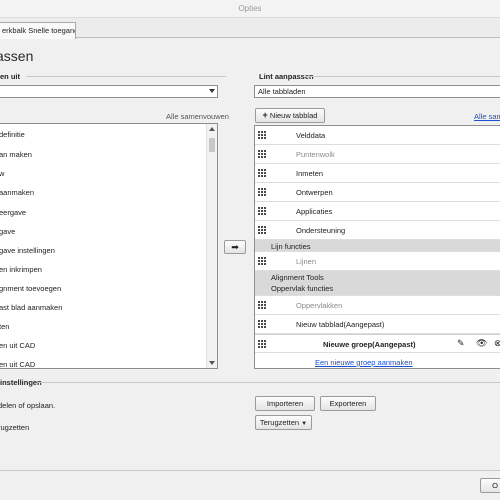  I want to click on tree-row-label: Puntenwolk, so click(315, 154).